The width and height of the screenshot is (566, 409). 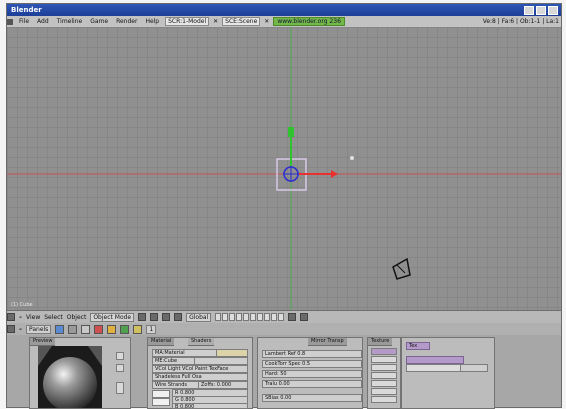 What do you see at coordinates (99, 329) in the screenshot?
I see `material-context-icon` at bounding box center [99, 329].